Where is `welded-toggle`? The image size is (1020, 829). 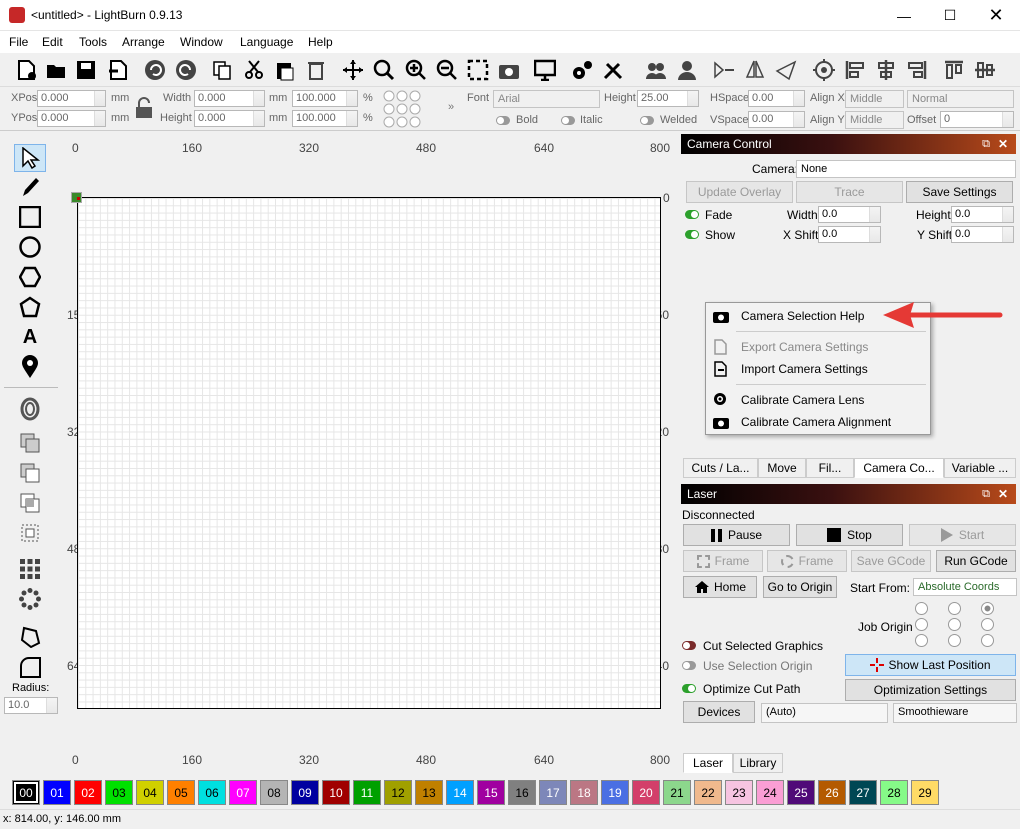 welded-toggle is located at coordinates (647, 120).